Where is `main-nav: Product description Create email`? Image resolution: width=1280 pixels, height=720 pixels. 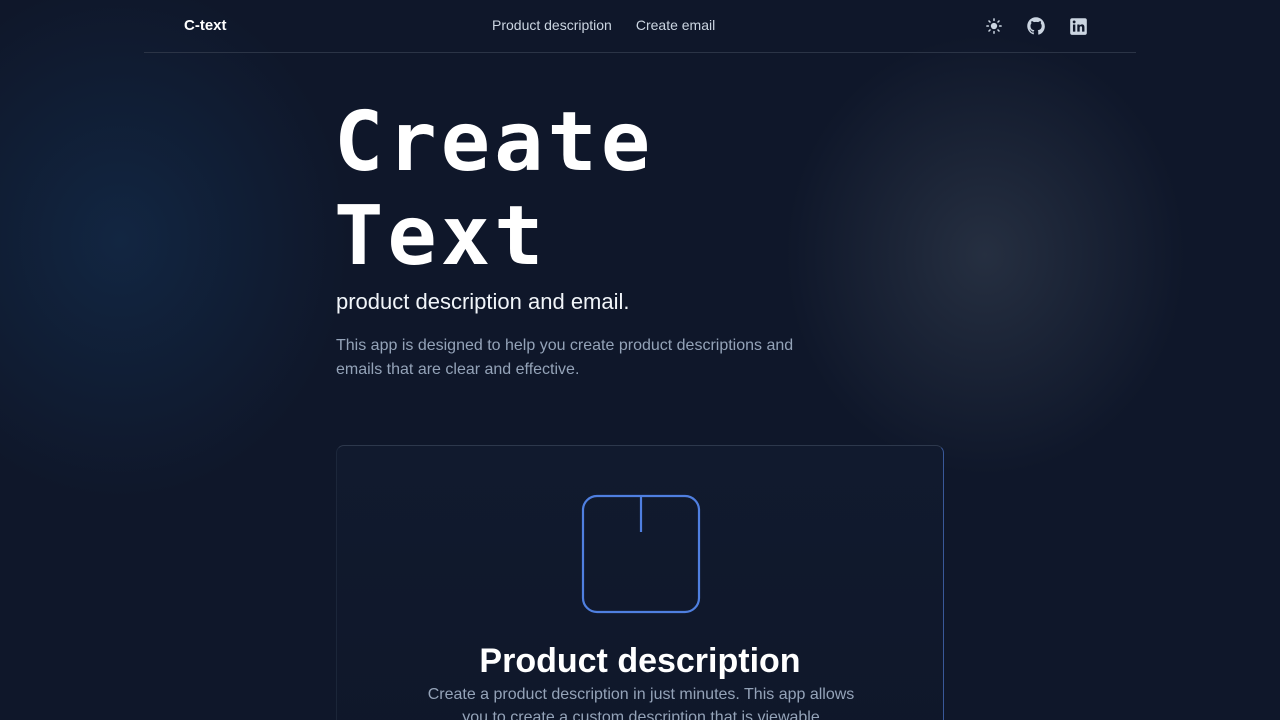 main-nav: Product description Create email is located at coordinates (603, 25).